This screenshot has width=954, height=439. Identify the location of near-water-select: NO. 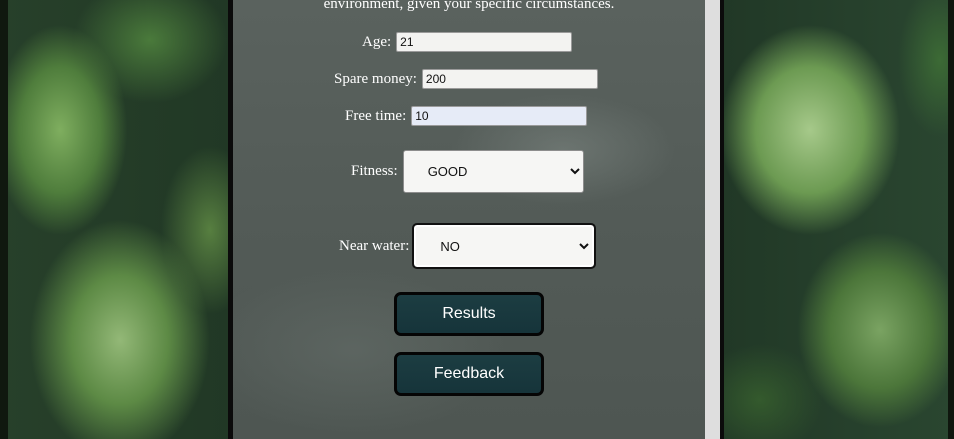
(504, 246).